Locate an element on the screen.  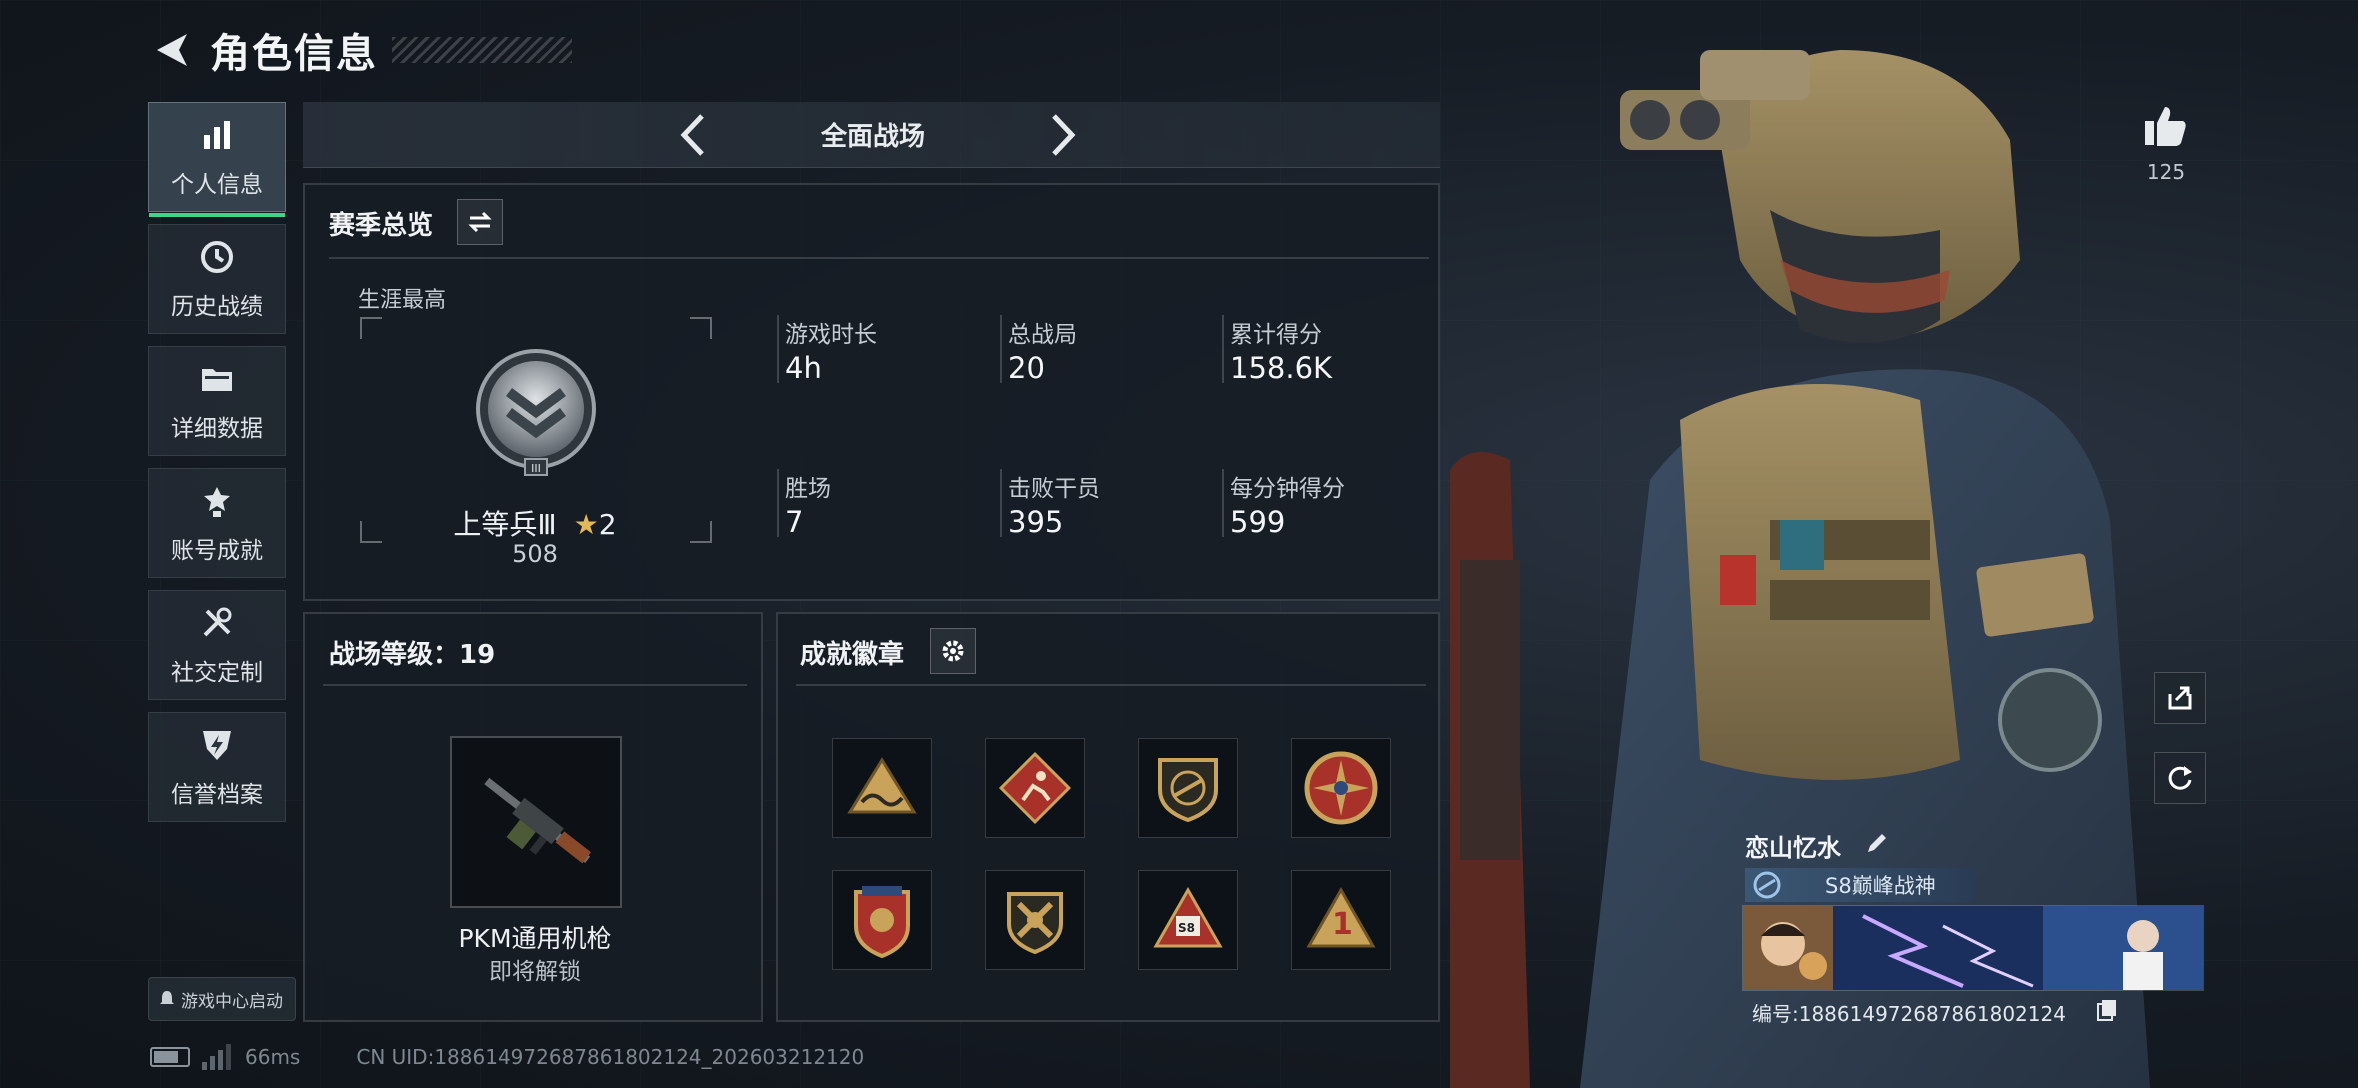
nav-item-history: 历史战绩 is located at coordinates (217, 279).